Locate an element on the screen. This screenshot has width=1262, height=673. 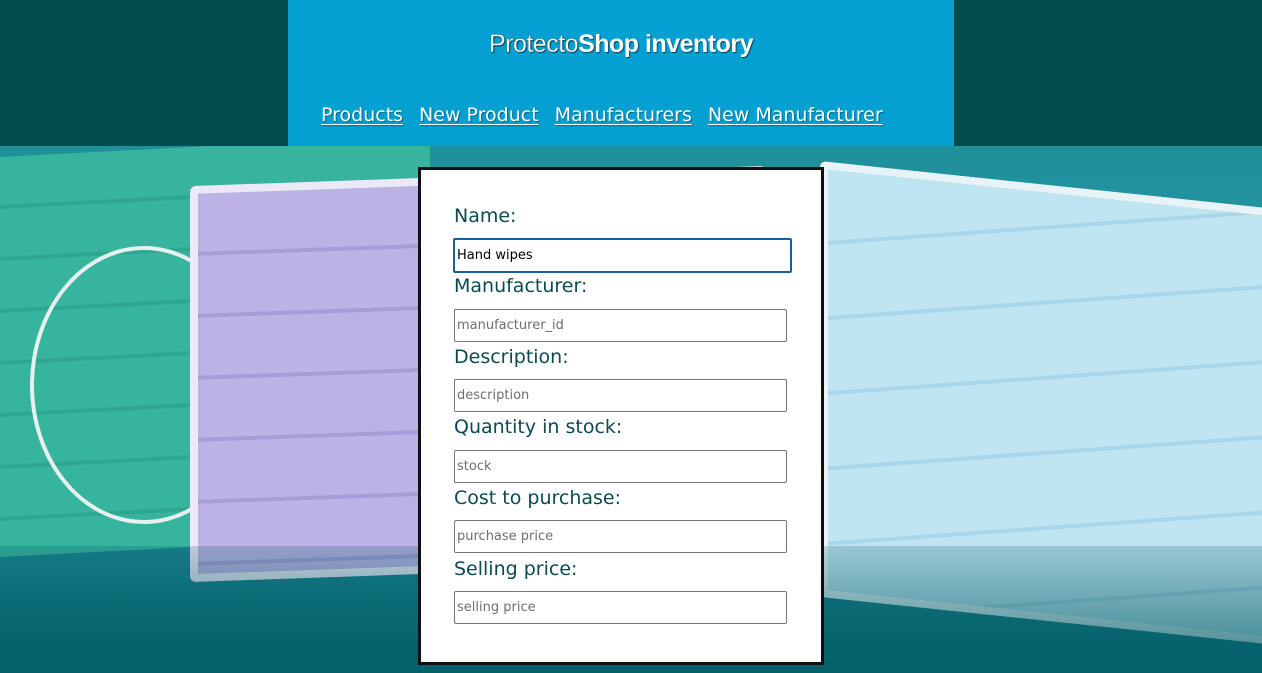
selling-price-label: Selling price: is located at coordinates (516, 569).